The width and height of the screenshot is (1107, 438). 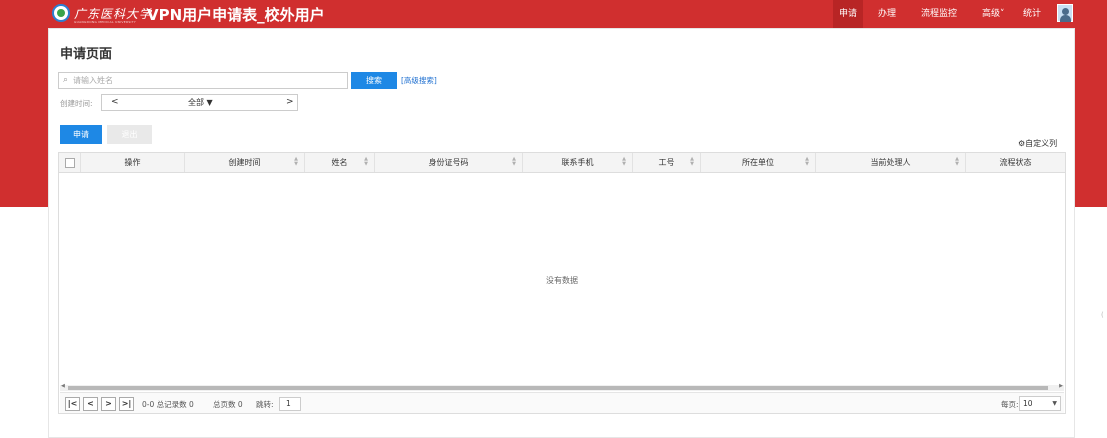 What do you see at coordinates (208, 80) in the screenshot?
I see `search-input` at bounding box center [208, 80].